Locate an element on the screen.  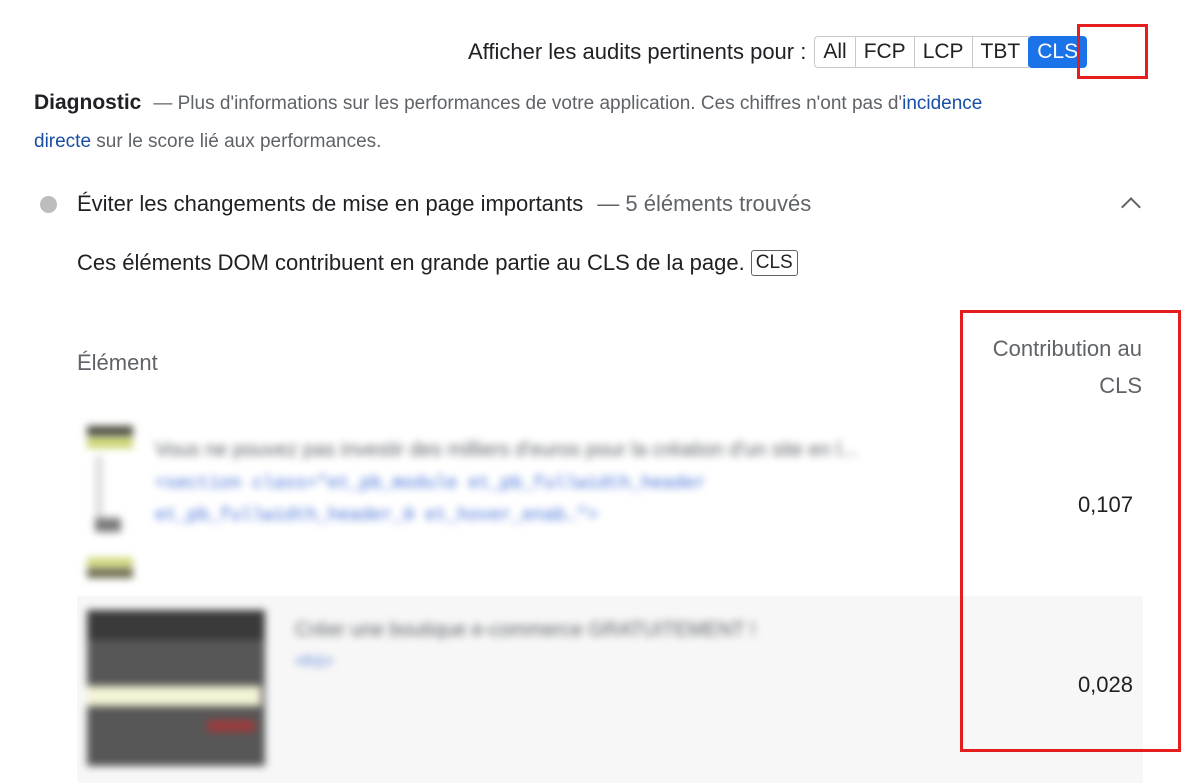
filter-all-button: All is located at coordinates (835, 52).